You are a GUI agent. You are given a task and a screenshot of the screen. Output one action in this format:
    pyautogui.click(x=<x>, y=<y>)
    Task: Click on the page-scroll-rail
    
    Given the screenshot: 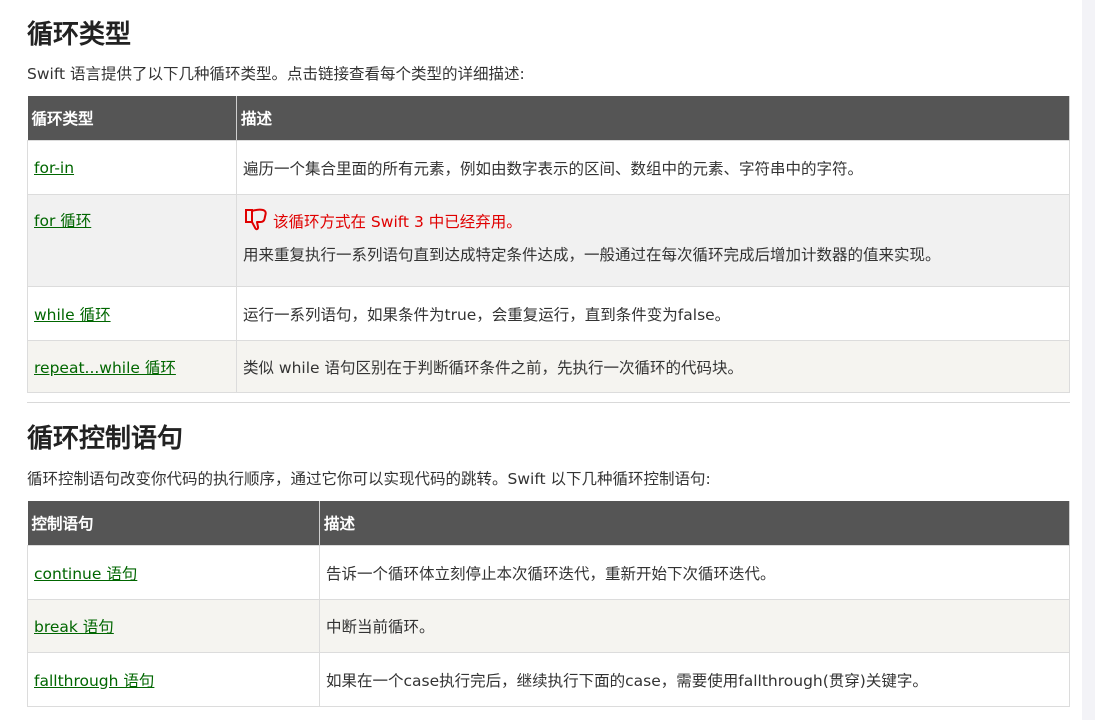 What is the action you would take?
    pyautogui.click(x=1088, y=360)
    